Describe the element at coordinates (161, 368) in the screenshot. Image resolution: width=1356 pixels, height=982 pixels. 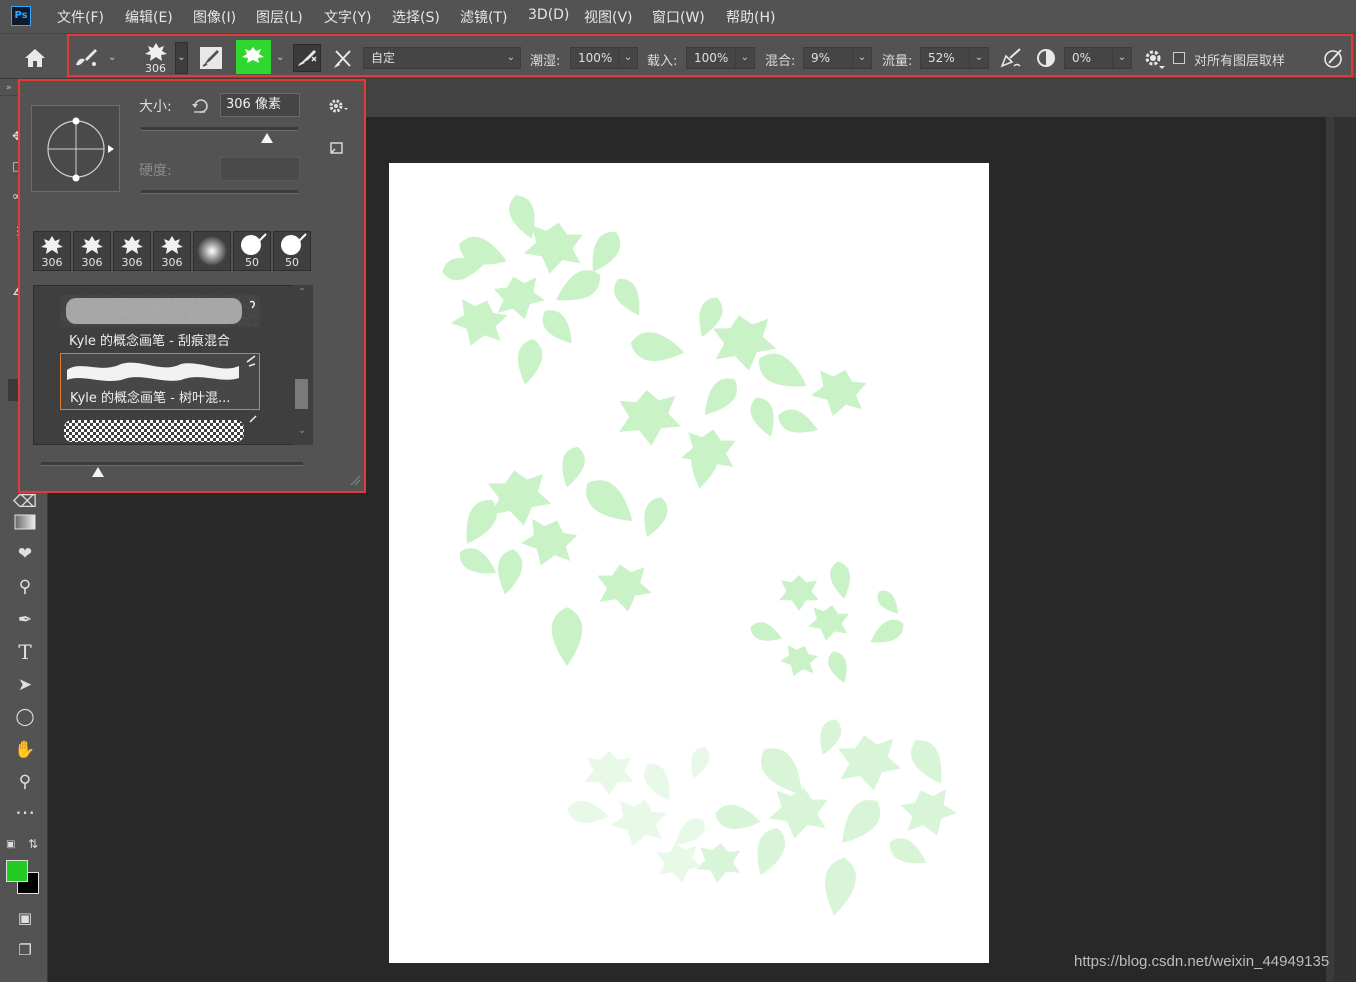
I see `leaf-brush-stroke-preview` at that location.